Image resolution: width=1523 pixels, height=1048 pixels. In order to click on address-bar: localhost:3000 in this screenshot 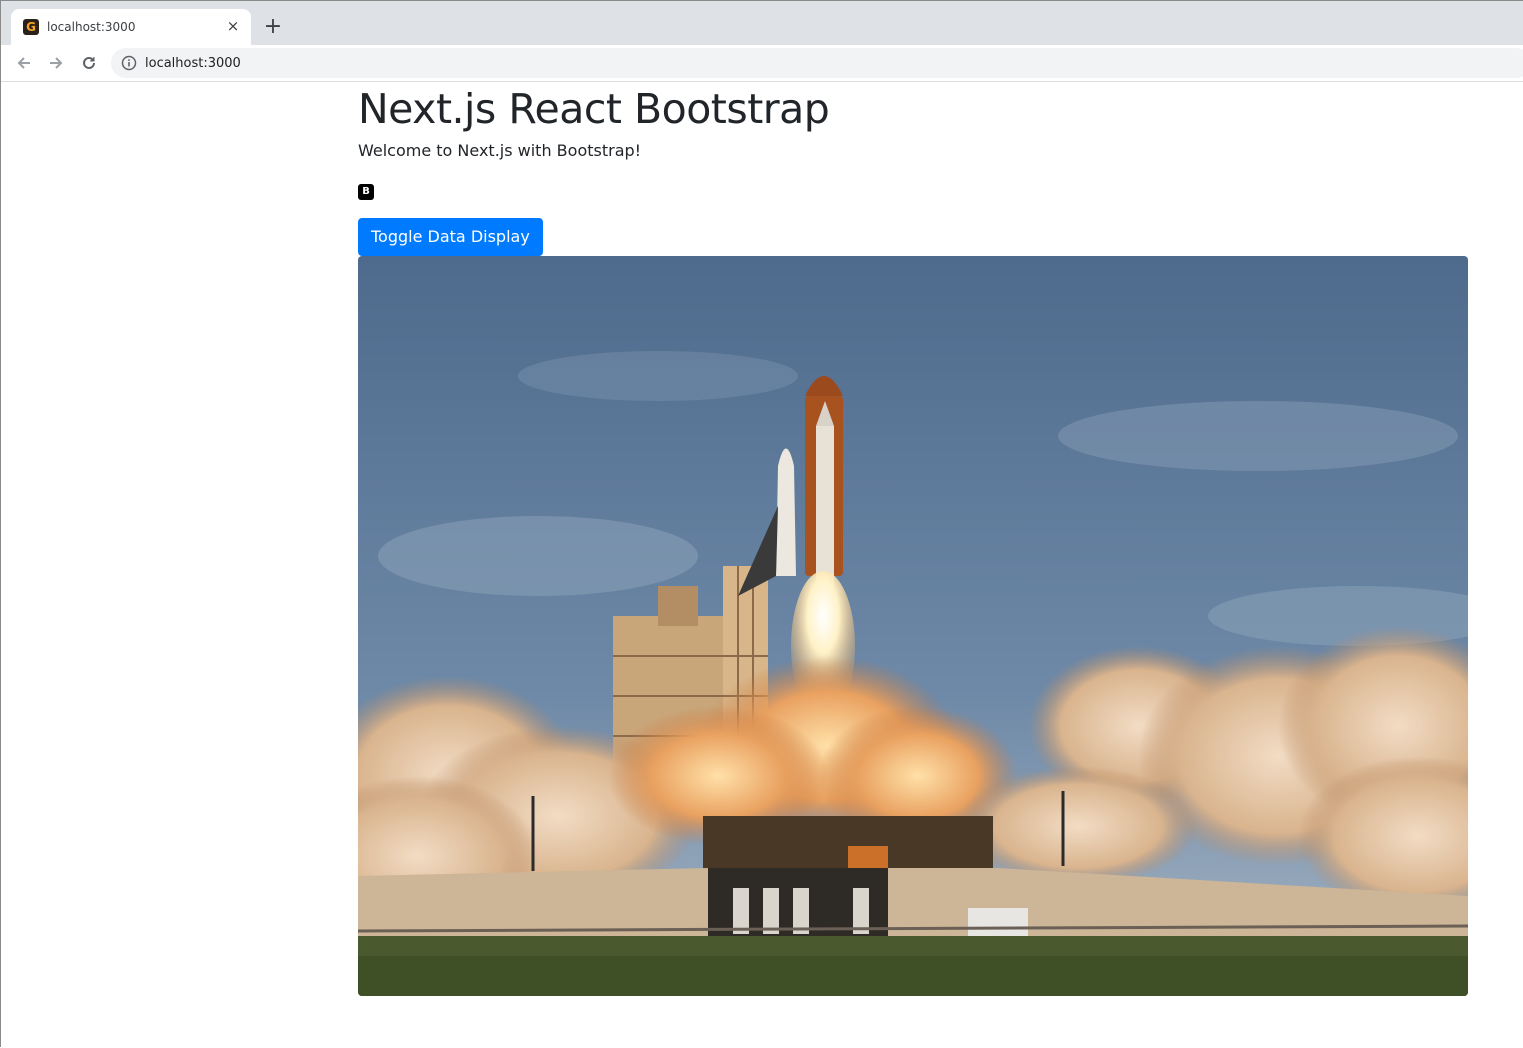, I will do `click(817, 63)`.